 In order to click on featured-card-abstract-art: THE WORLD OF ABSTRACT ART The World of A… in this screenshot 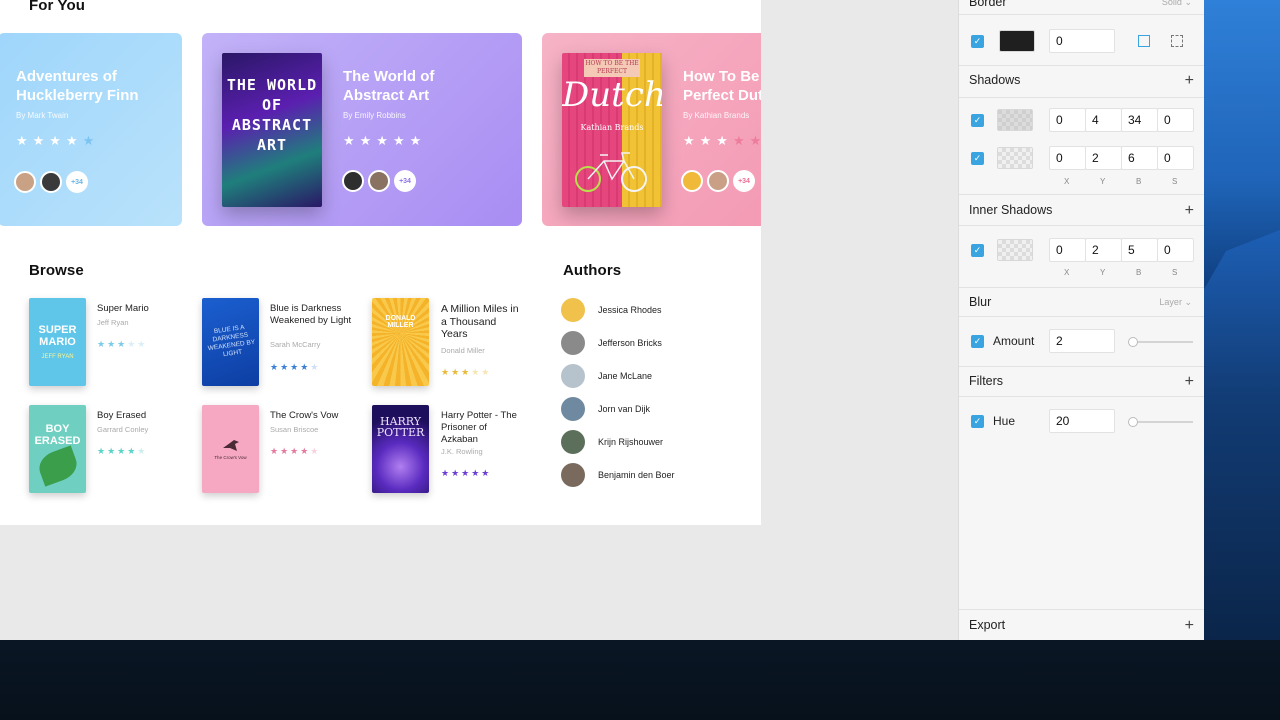, I will do `click(362, 129)`.